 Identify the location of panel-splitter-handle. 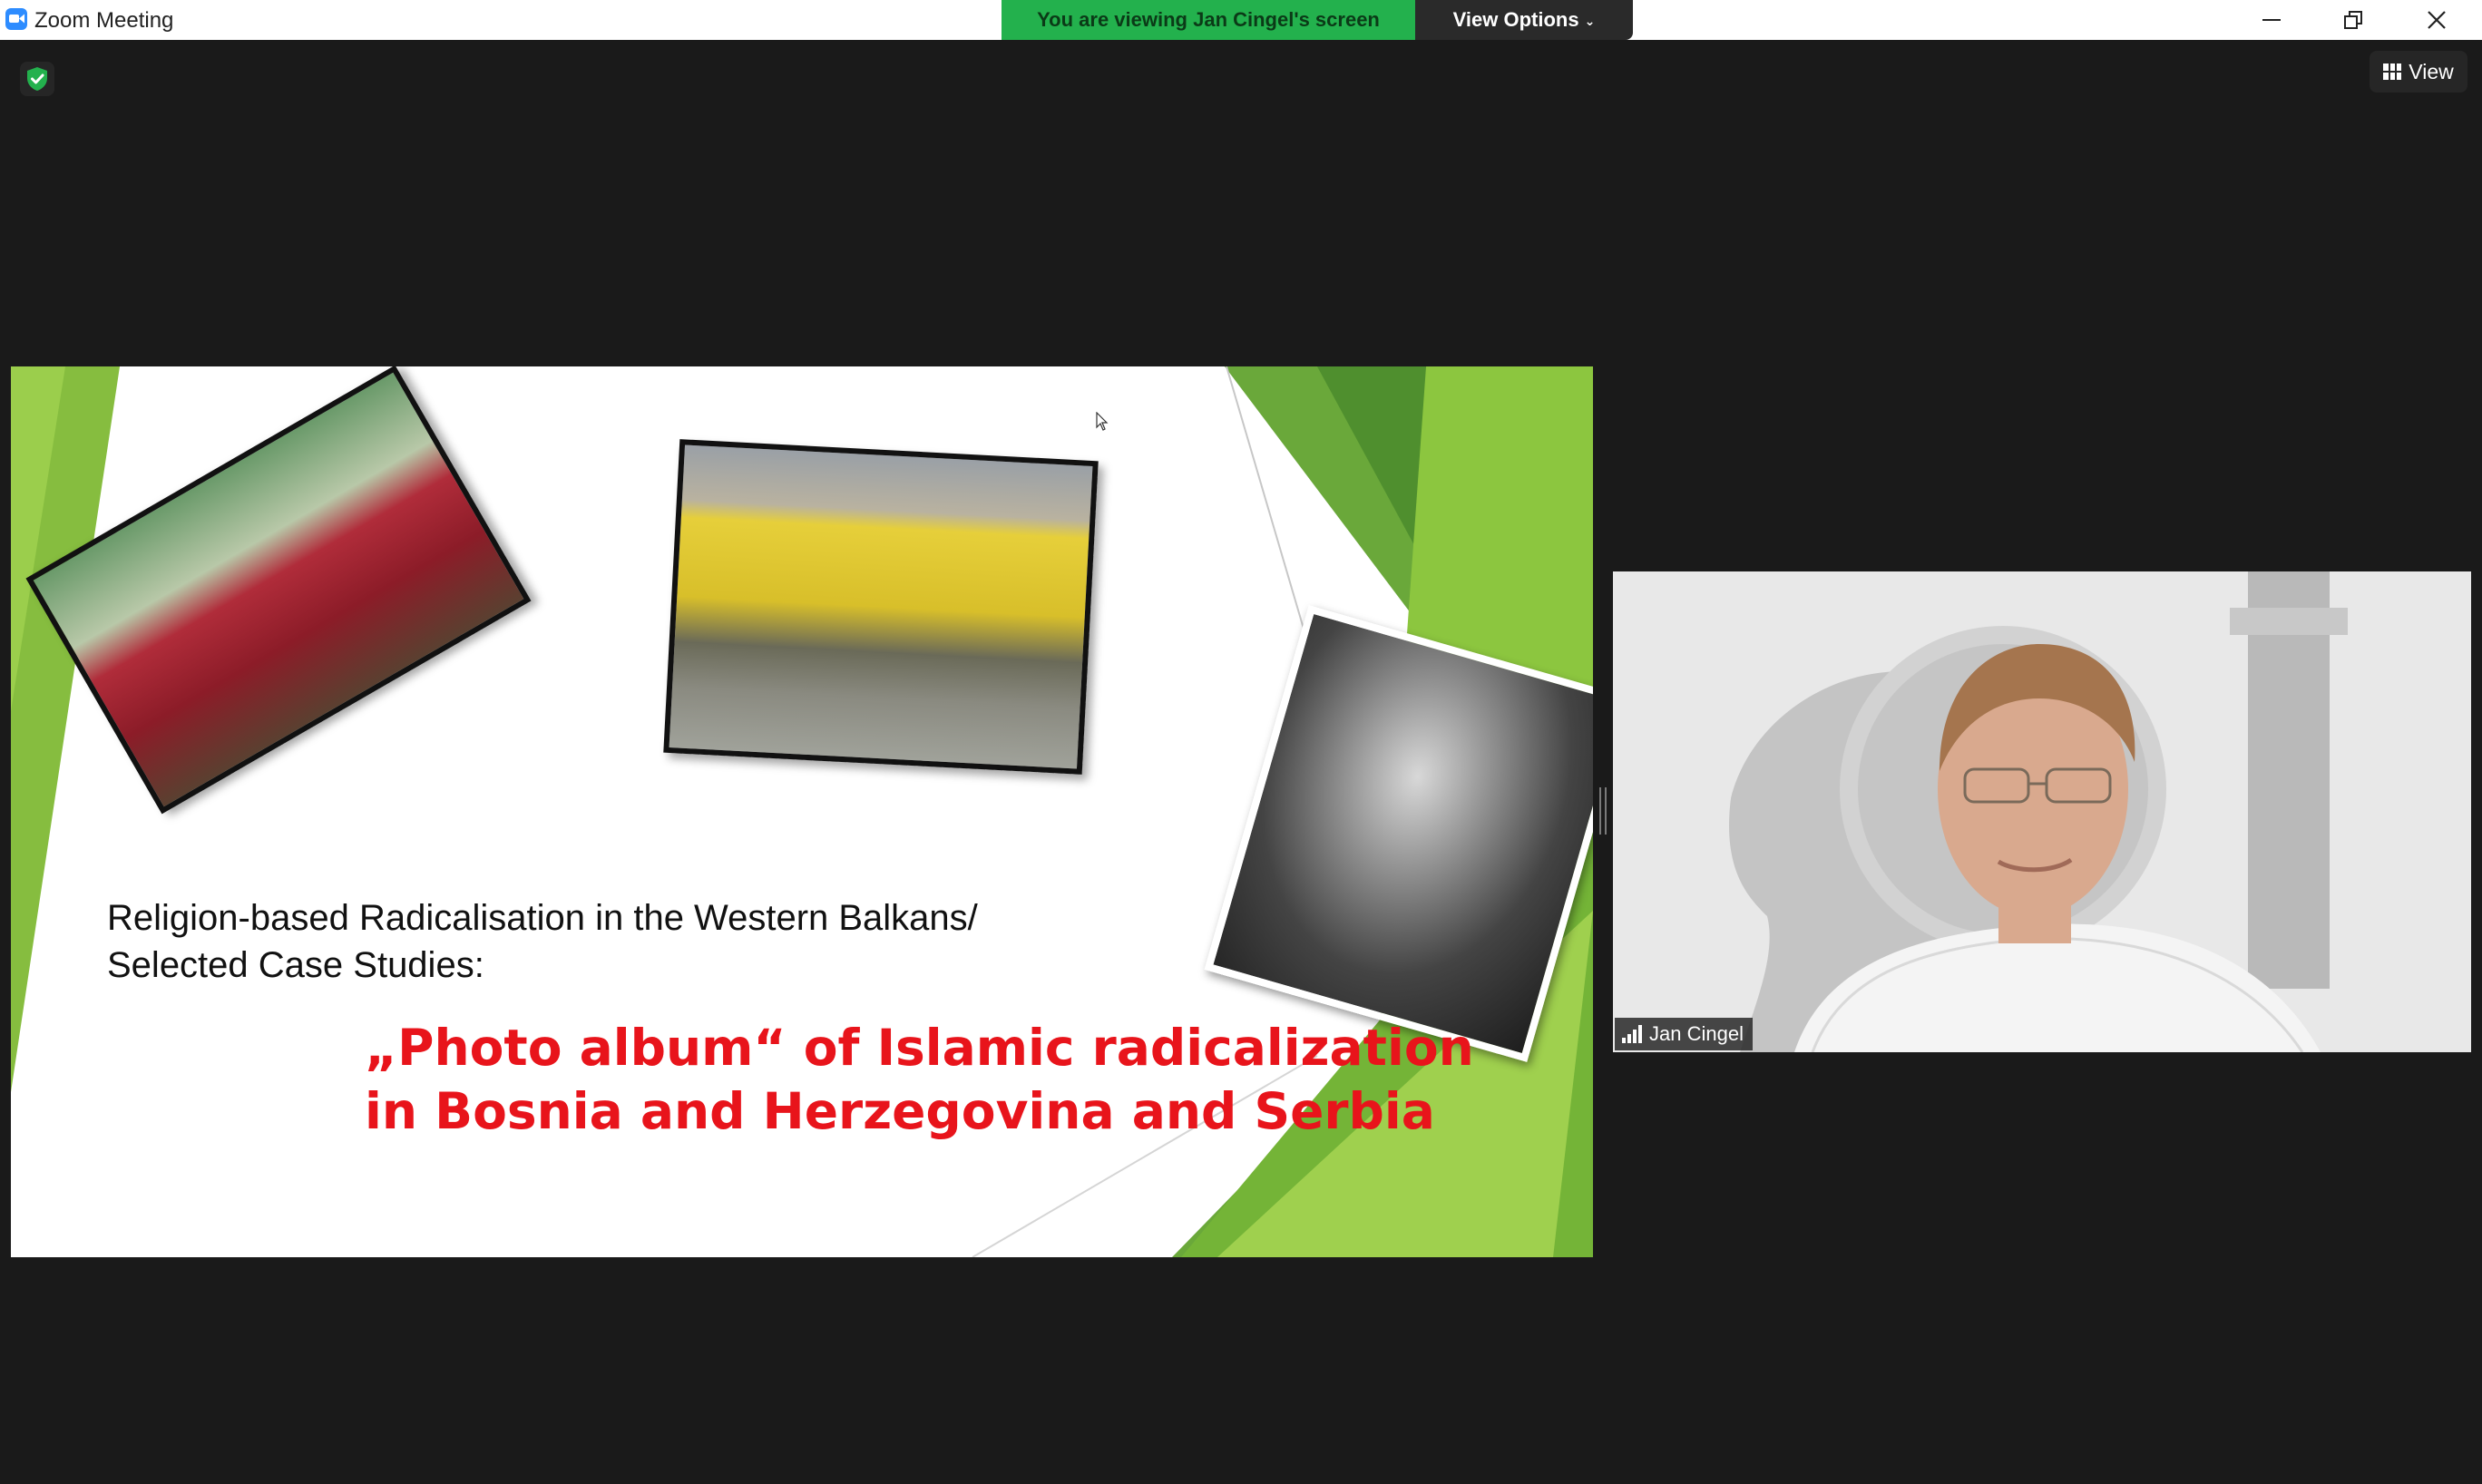
(1603, 811).